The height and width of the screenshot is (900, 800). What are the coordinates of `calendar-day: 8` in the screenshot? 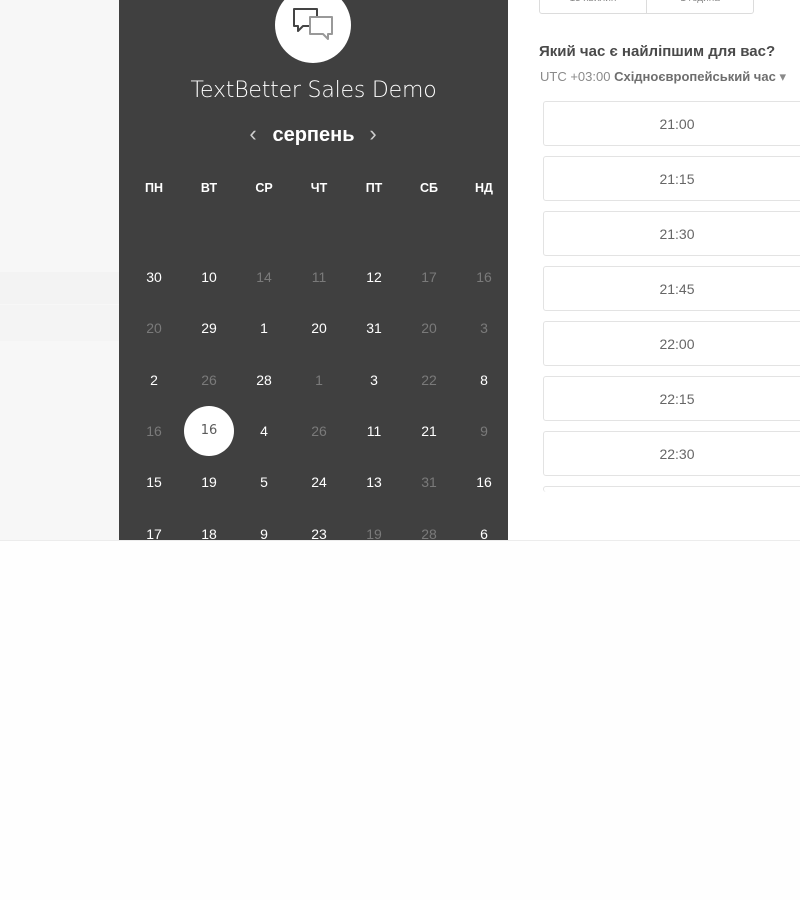 It's located at (483, 380).